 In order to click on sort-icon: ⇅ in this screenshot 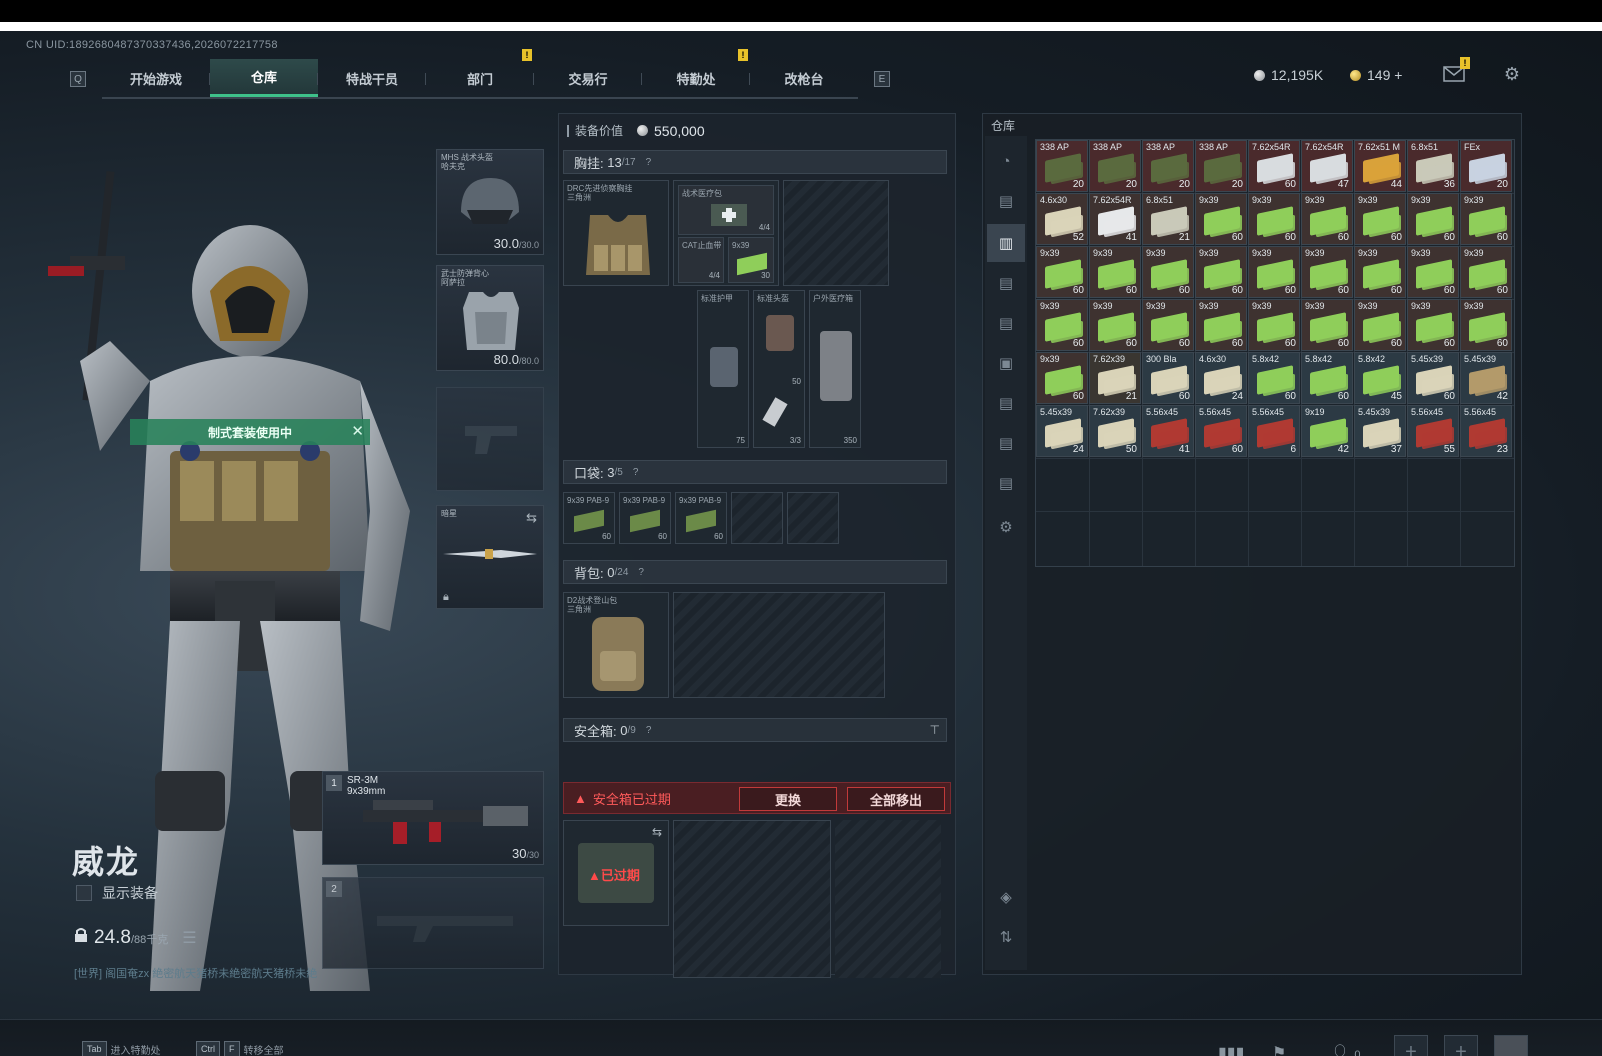, I will do `click(1006, 937)`.